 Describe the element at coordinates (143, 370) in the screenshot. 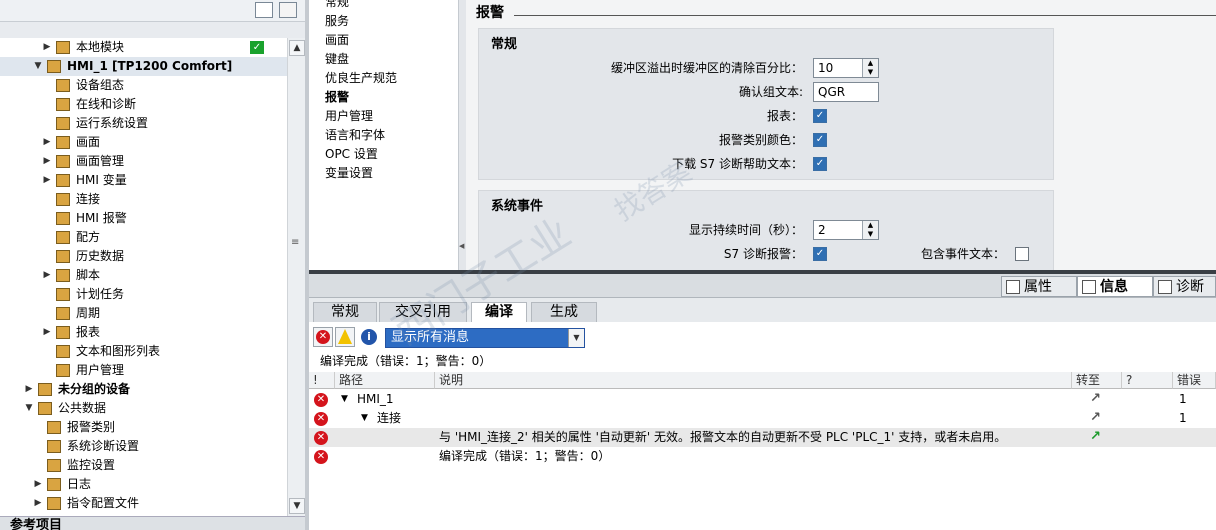

I see `tree-item: 用户管理` at that location.